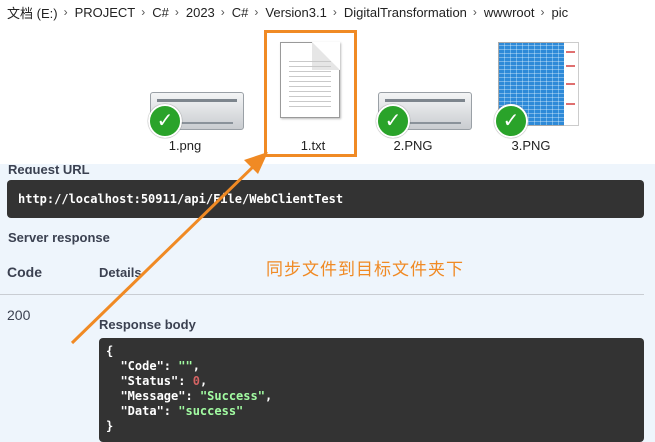 This screenshot has width=655, height=442. I want to click on column-header-code: Code, so click(24, 272).